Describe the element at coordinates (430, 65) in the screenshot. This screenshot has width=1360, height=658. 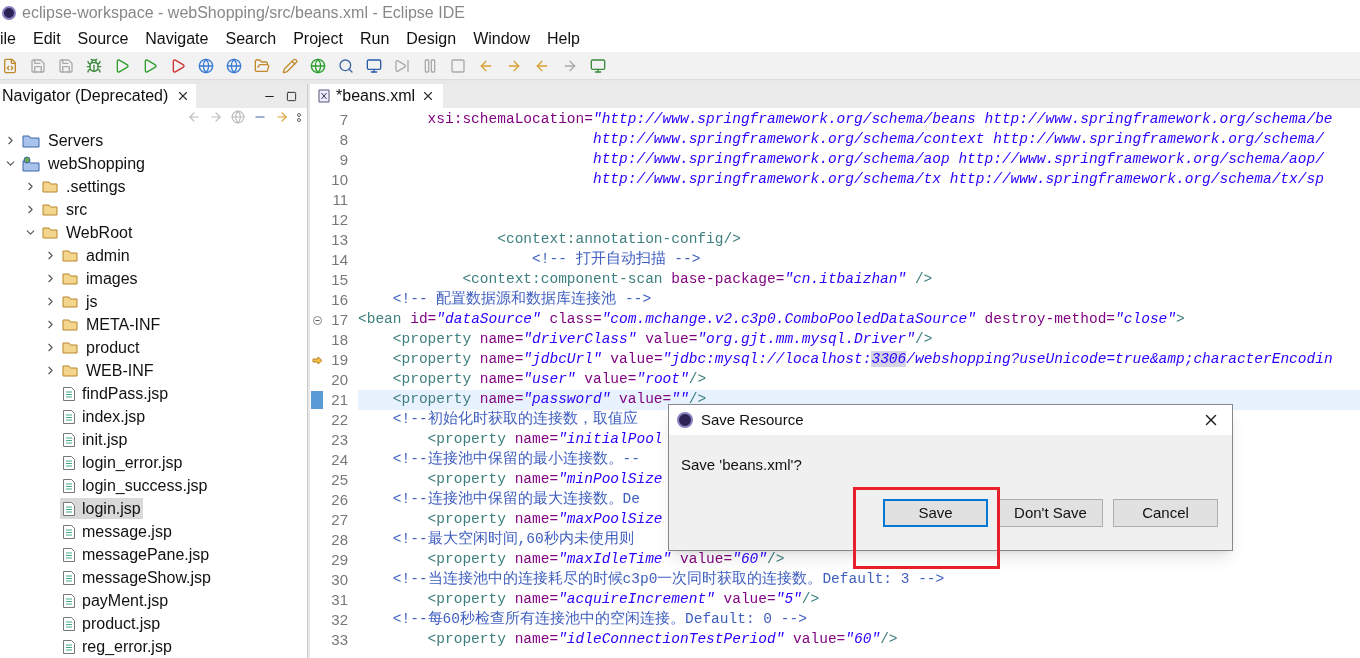
I see `pause-icon` at that location.